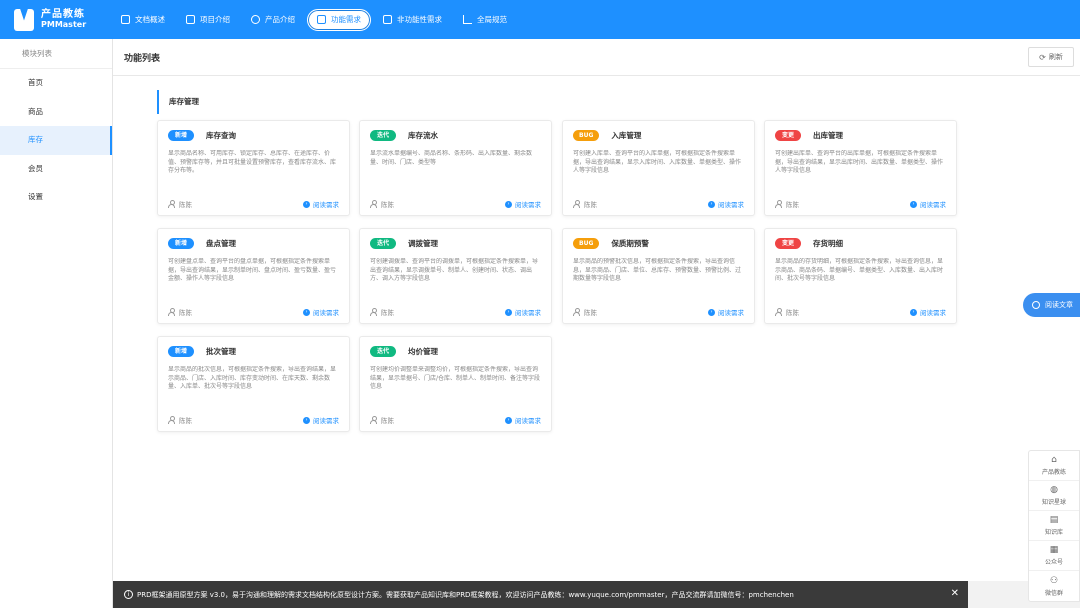 The image size is (1080, 608). I want to click on grid-icon, so click(387, 19).